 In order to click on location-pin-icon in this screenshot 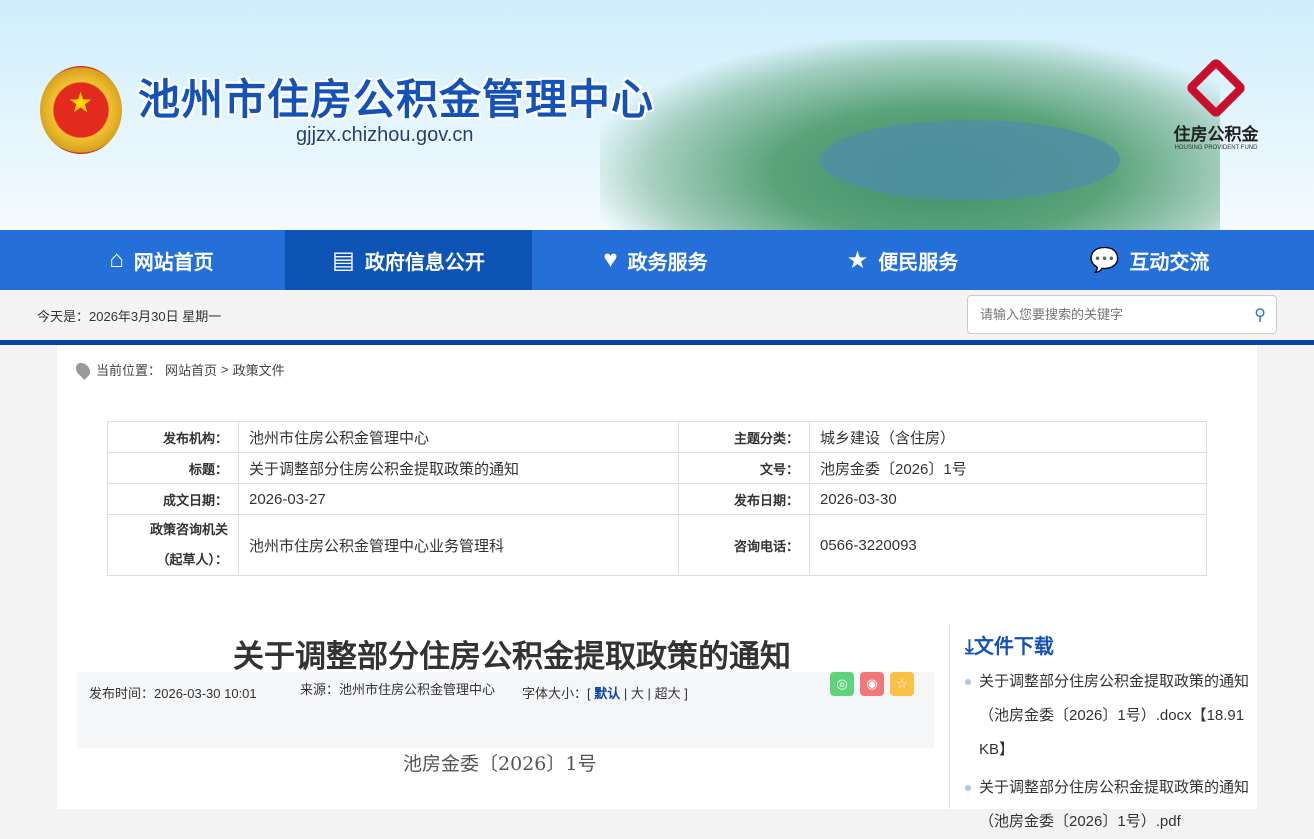, I will do `click(83, 369)`.